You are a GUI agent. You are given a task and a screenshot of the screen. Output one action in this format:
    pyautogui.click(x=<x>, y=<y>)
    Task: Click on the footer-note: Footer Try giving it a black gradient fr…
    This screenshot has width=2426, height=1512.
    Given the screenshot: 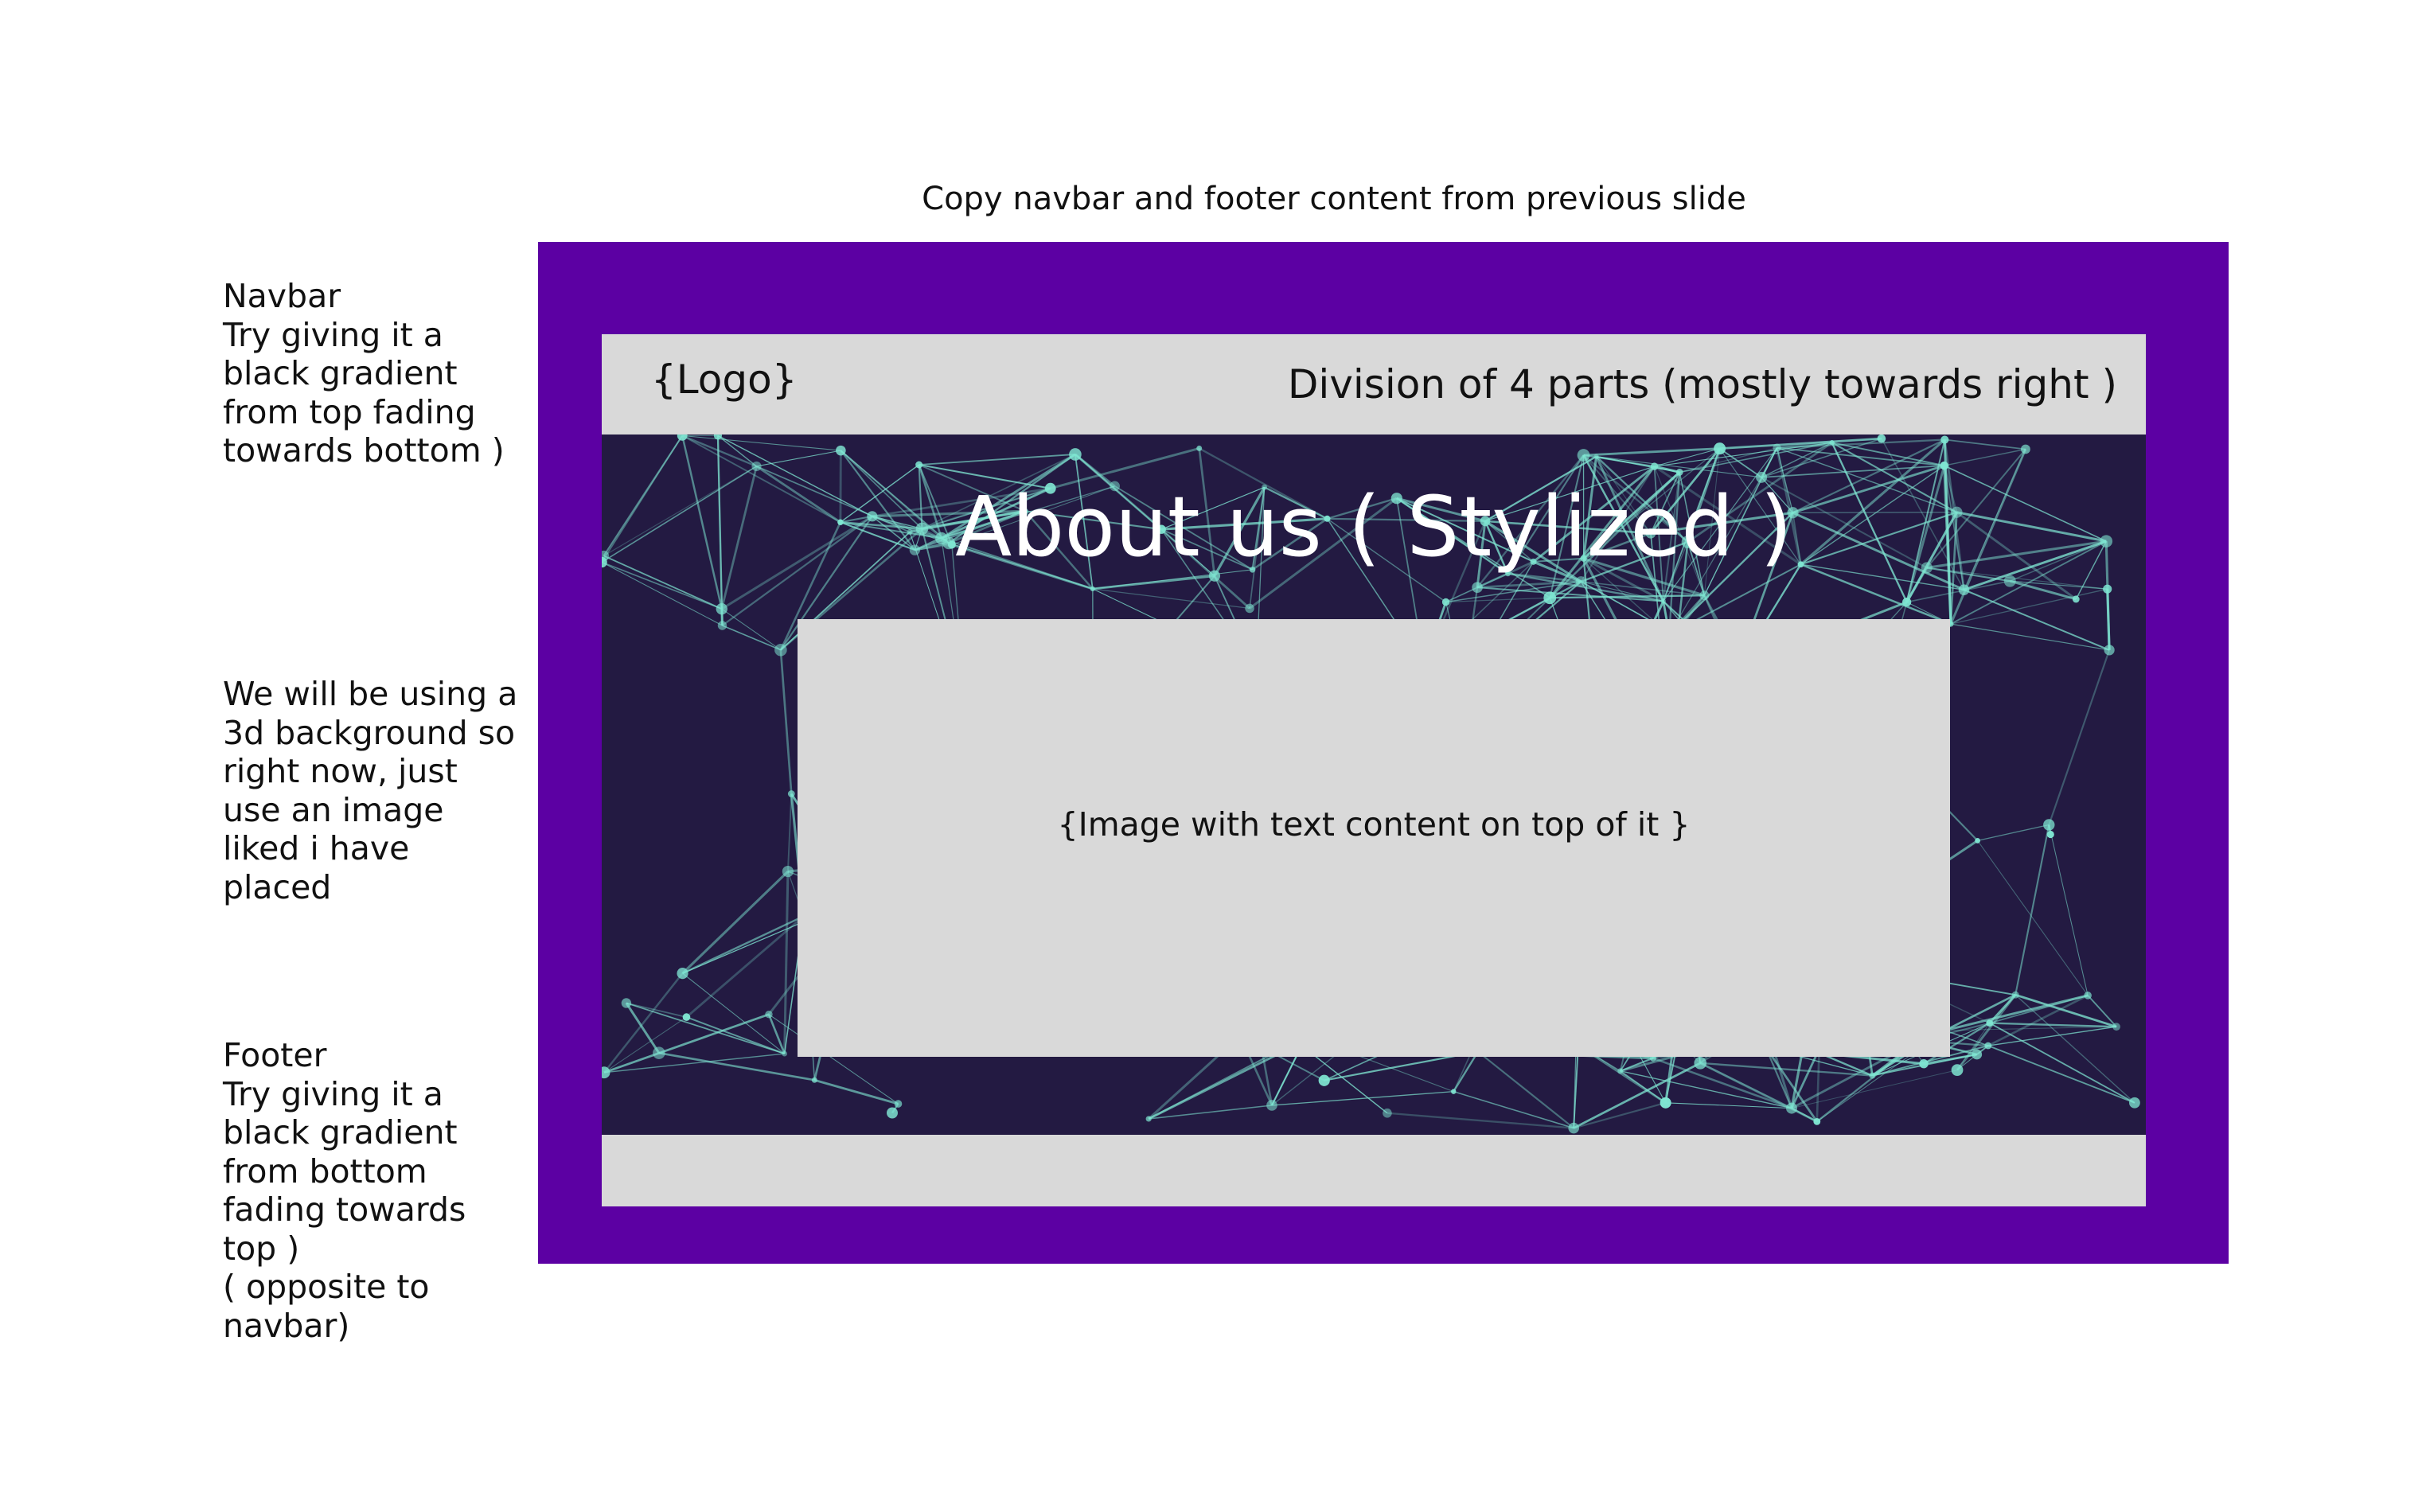 What is the action you would take?
    pyautogui.click(x=344, y=1190)
    